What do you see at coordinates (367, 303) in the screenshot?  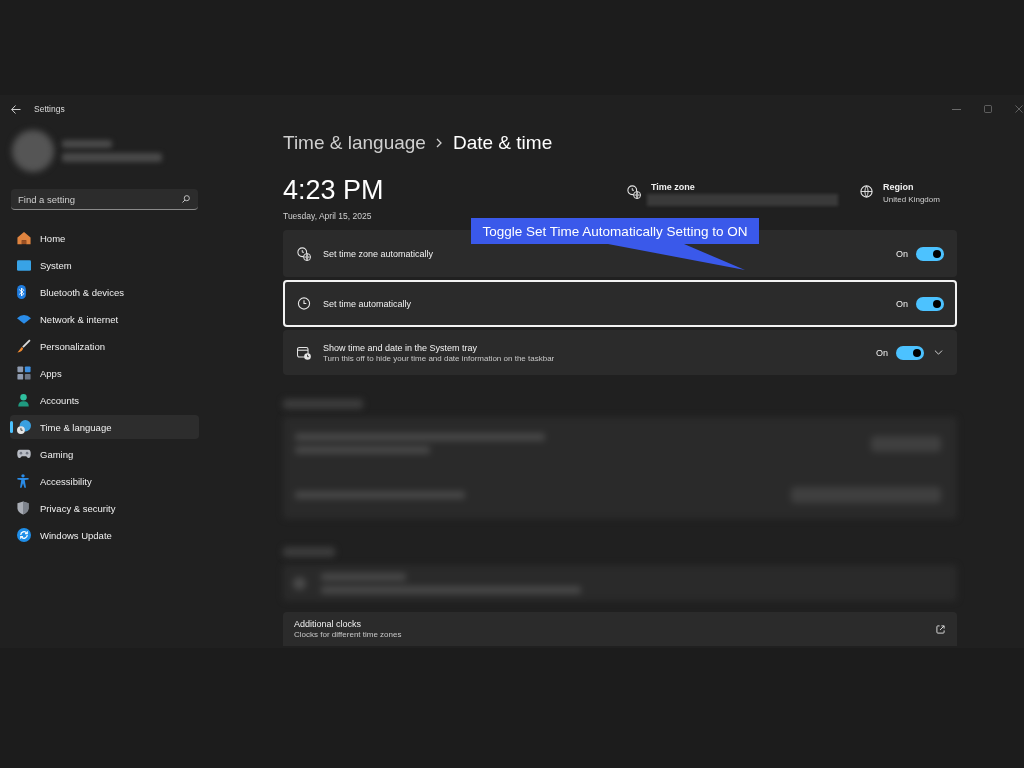 I see `setting-label: Set time automatically` at bounding box center [367, 303].